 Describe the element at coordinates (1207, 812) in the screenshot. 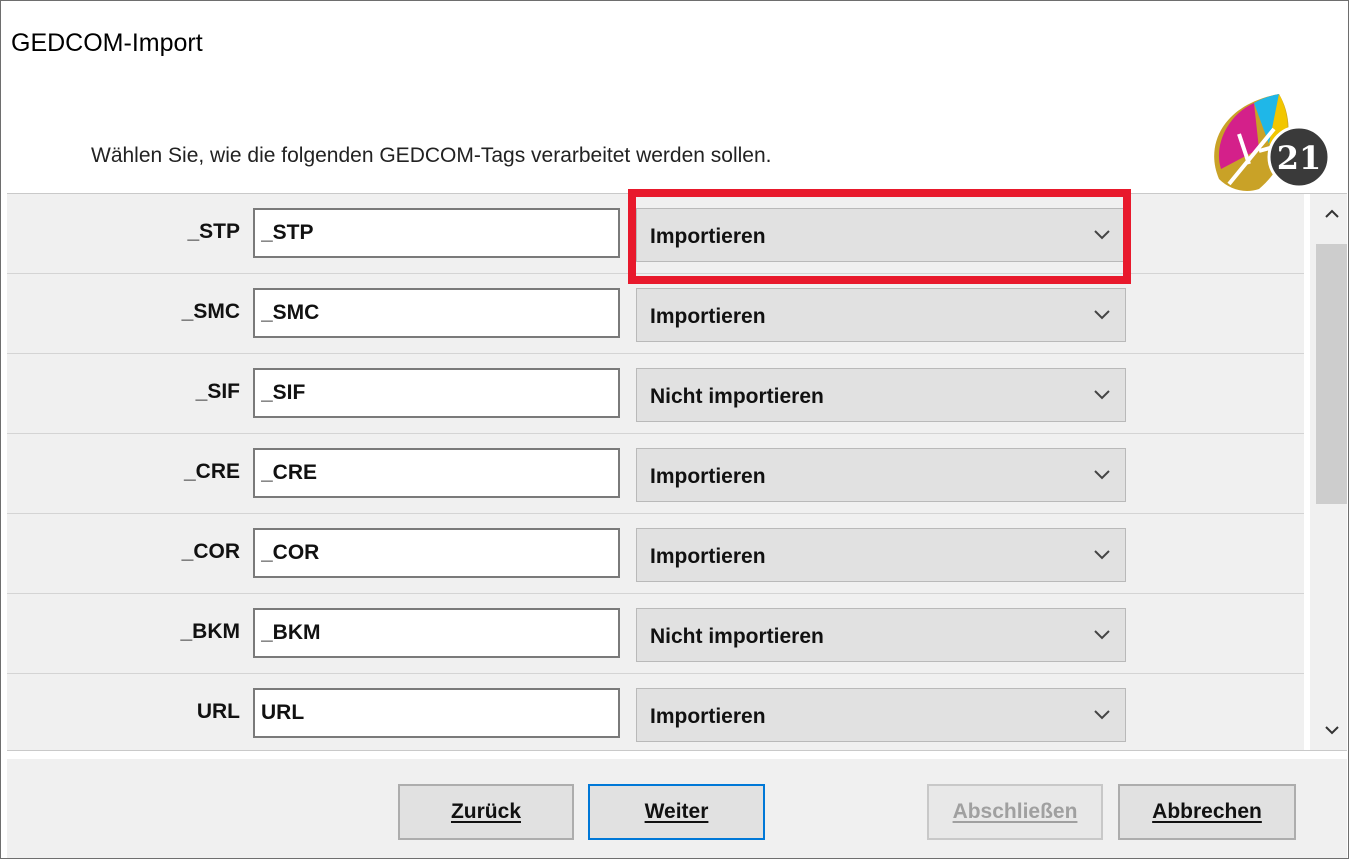

I see `cancel-button: Abbrechen` at that location.